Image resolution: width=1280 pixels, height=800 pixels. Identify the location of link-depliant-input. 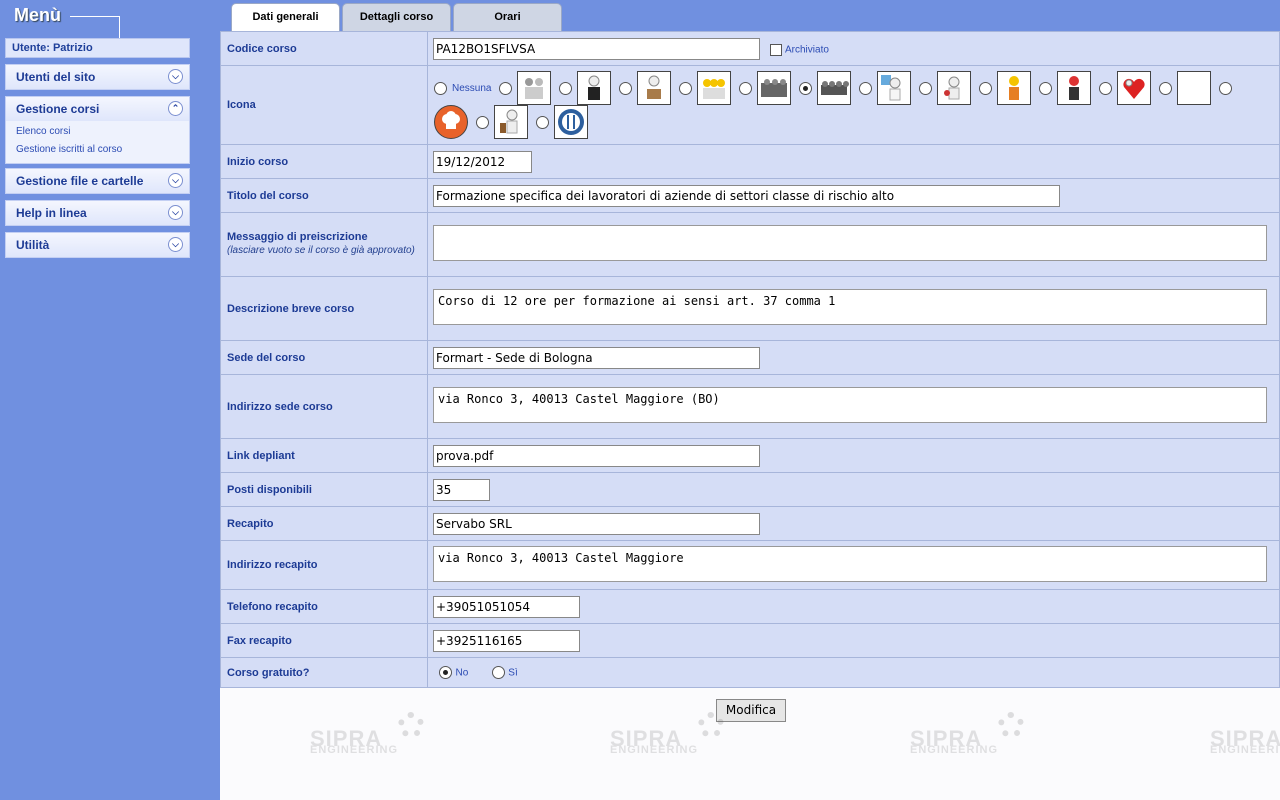
(596, 455).